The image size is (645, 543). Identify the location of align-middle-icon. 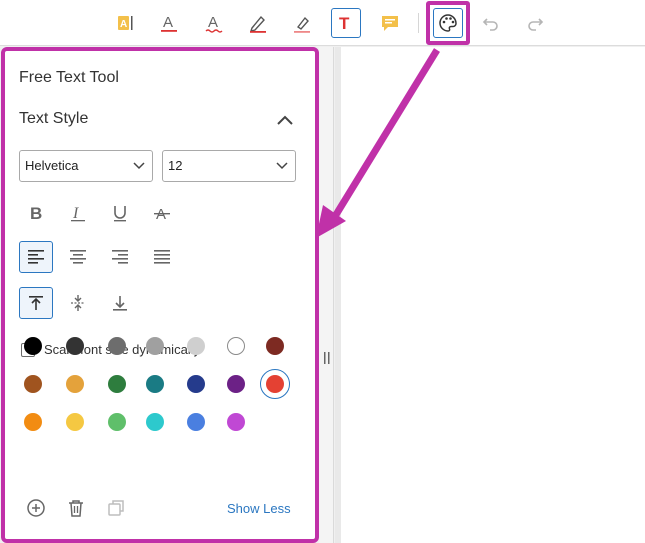
(78, 303).